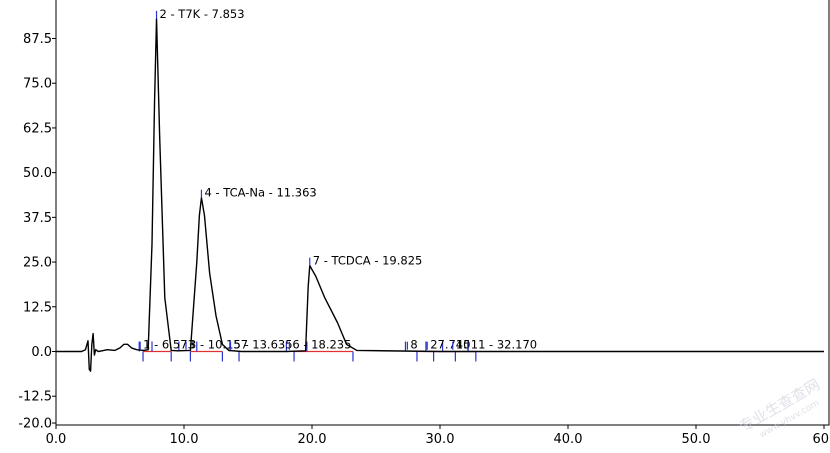 The width and height of the screenshot is (830, 453). What do you see at coordinates (263, 345) in the screenshot?
I see `peak-label: 5 - 13.635` at bounding box center [263, 345].